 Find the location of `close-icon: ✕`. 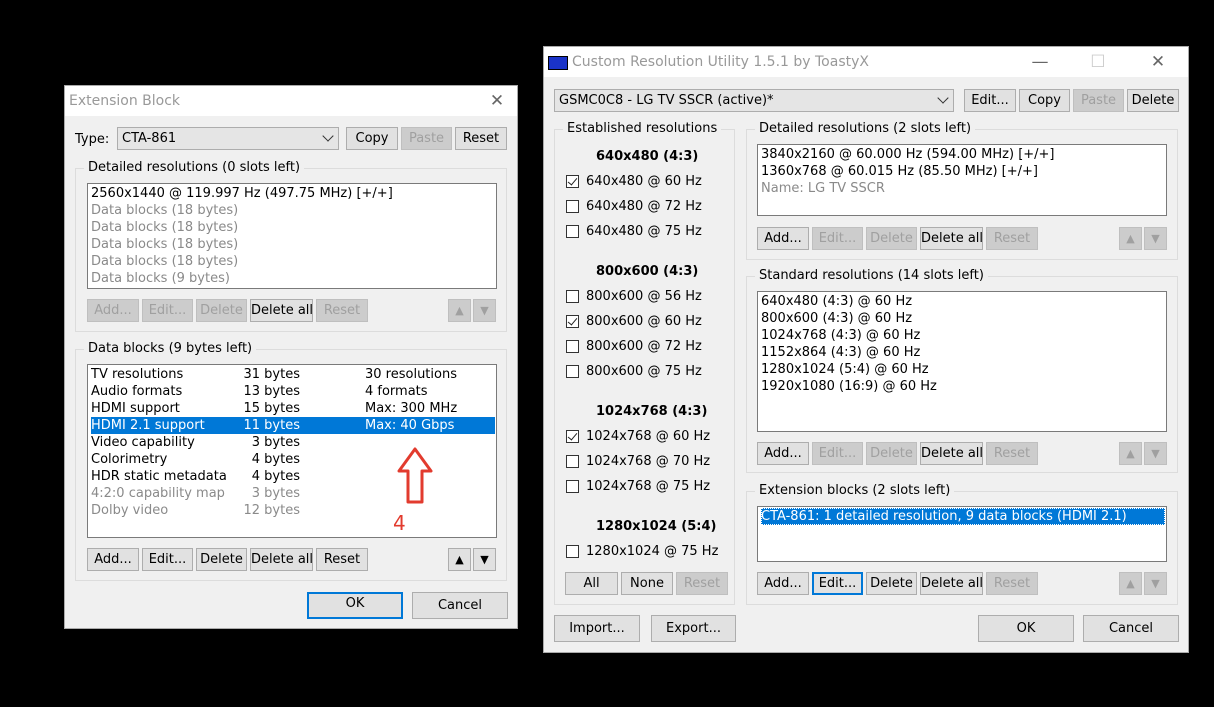

close-icon: ✕ is located at coordinates (1158, 62).